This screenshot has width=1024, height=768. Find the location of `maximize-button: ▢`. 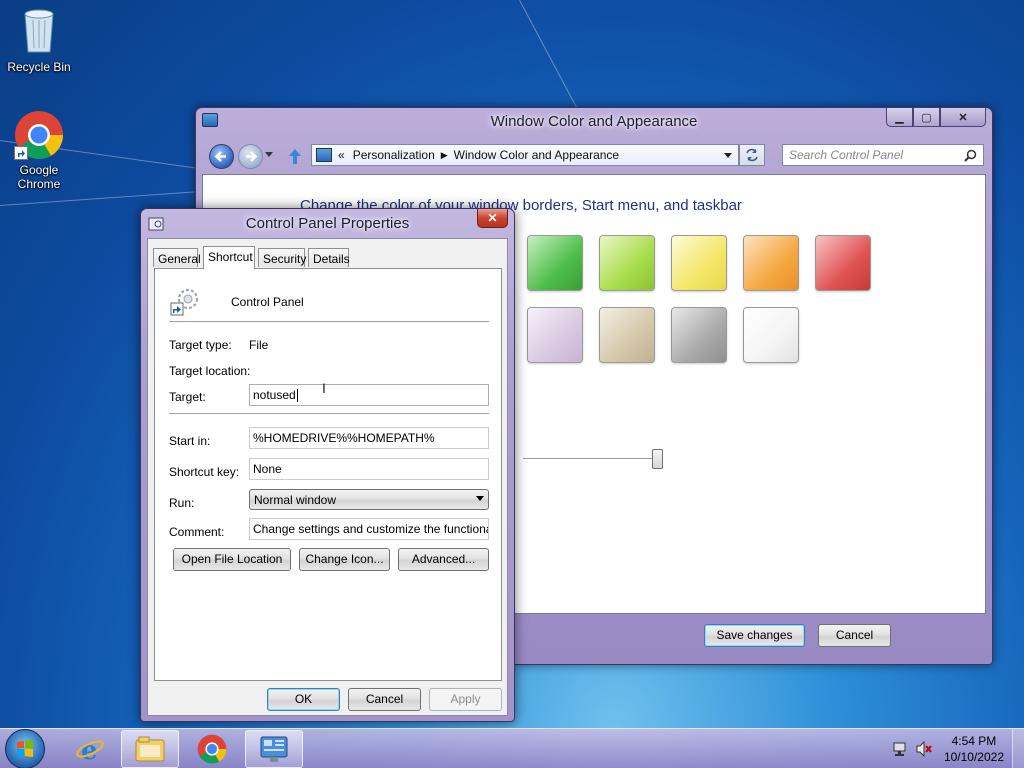

maximize-button: ▢ is located at coordinates (926, 117).